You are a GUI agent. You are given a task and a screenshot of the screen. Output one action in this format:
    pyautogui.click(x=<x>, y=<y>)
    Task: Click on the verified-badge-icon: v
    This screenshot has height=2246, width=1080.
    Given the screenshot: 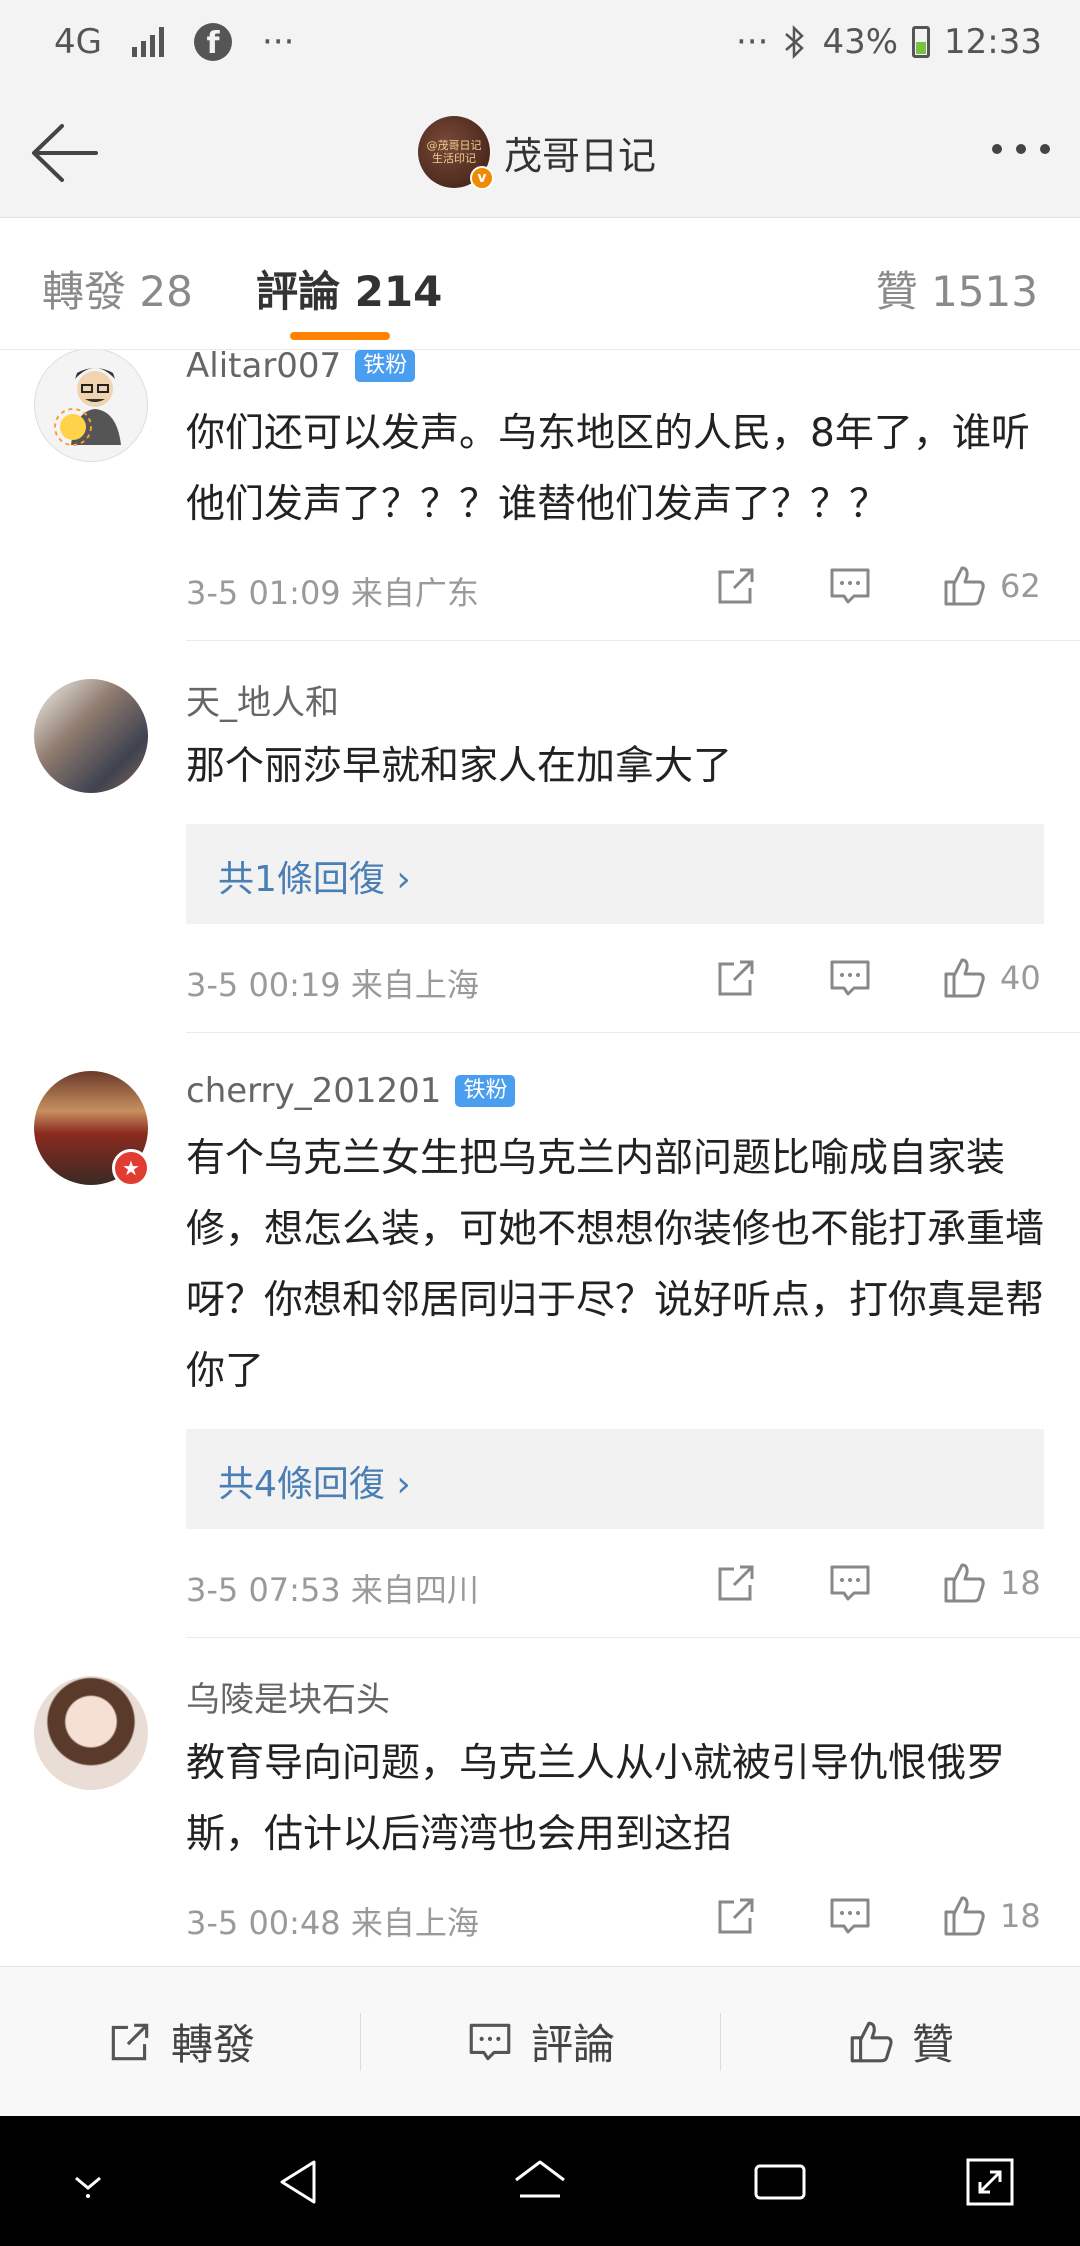 What is the action you would take?
    pyautogui.click(x=482, y=178)
    